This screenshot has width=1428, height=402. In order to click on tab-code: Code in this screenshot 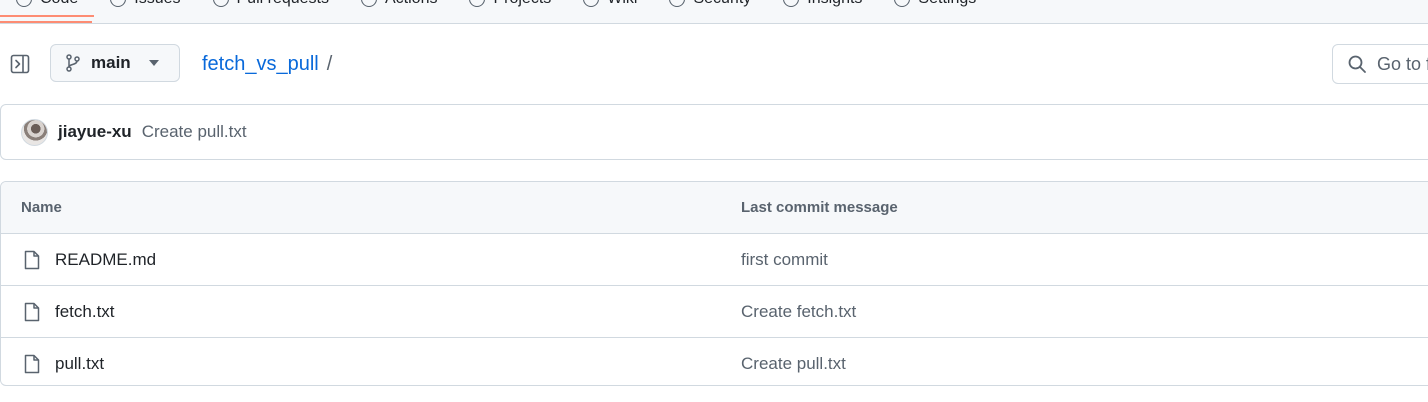, I will do `click(47, 8)`.